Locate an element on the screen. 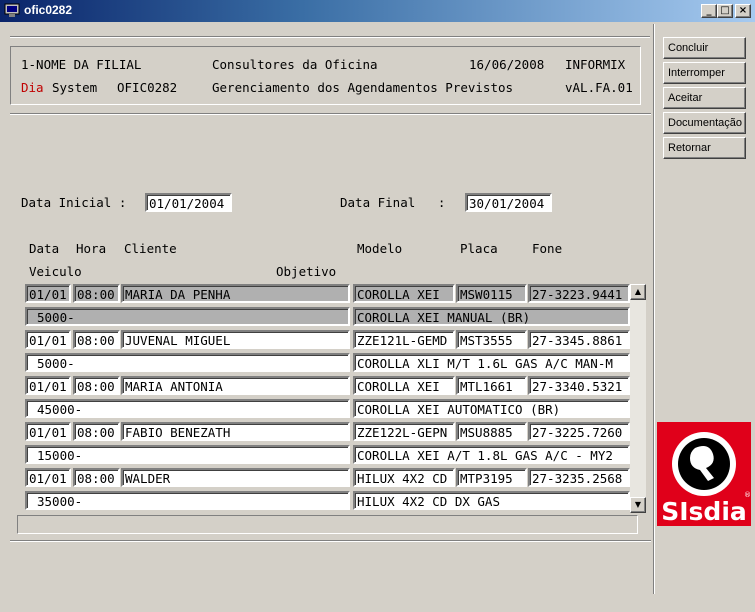 This screenshot has height=612, width=755. page-subtitle: Gerenciamento dos Agendamentos Previstos is located at coordinates (363, 87).